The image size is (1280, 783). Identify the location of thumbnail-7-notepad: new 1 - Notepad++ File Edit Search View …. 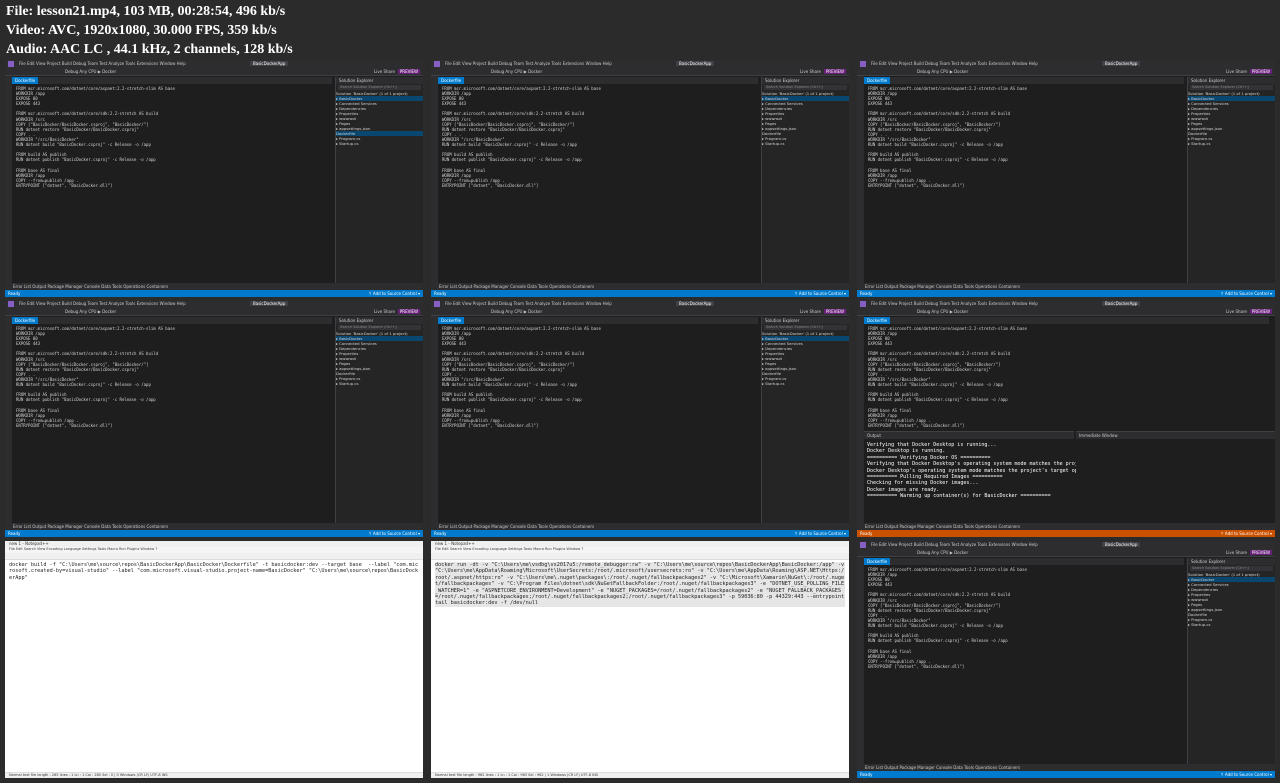
(214, 659).